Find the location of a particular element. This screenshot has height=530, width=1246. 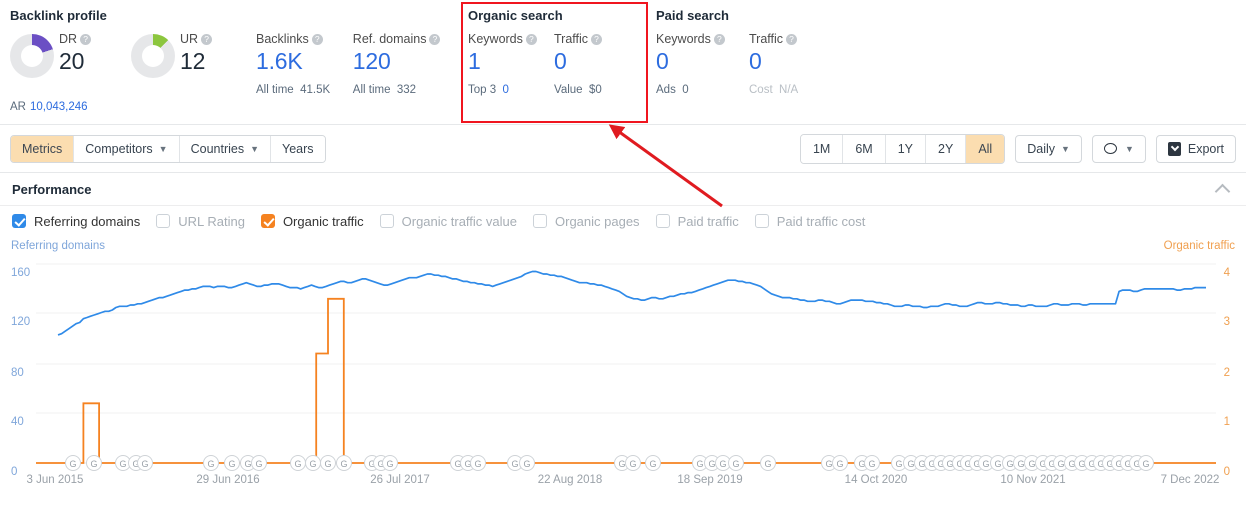

paid-keywords-cell: Keywords? 0 Ads 0 is located at coordinates (702, 64).